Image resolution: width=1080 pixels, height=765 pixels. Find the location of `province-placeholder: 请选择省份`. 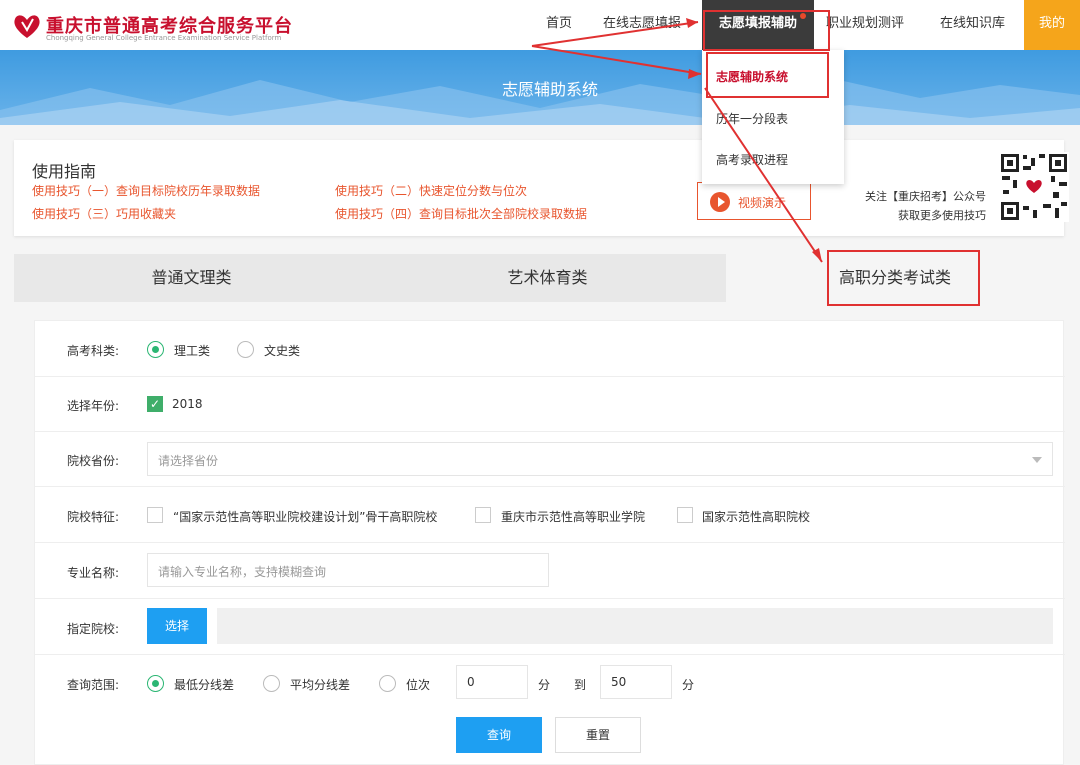

province-placeholder: 请选择省份 is located at coordinates (188, 461).